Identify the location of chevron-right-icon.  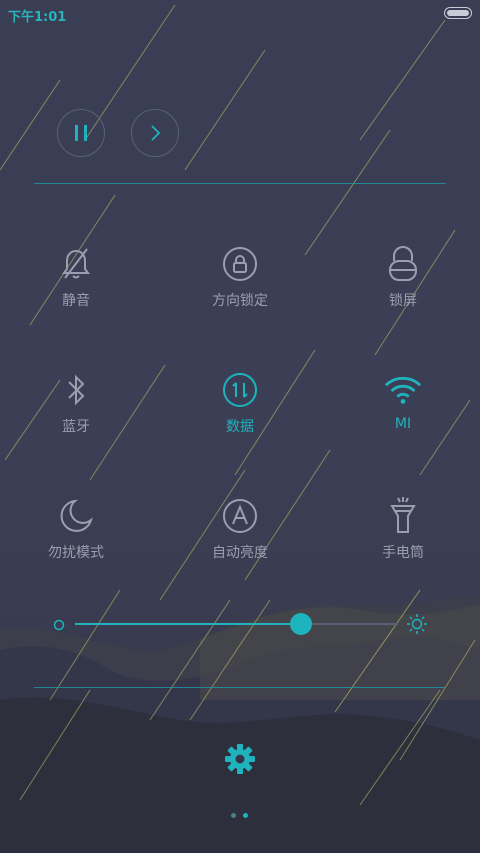
(156, 133).